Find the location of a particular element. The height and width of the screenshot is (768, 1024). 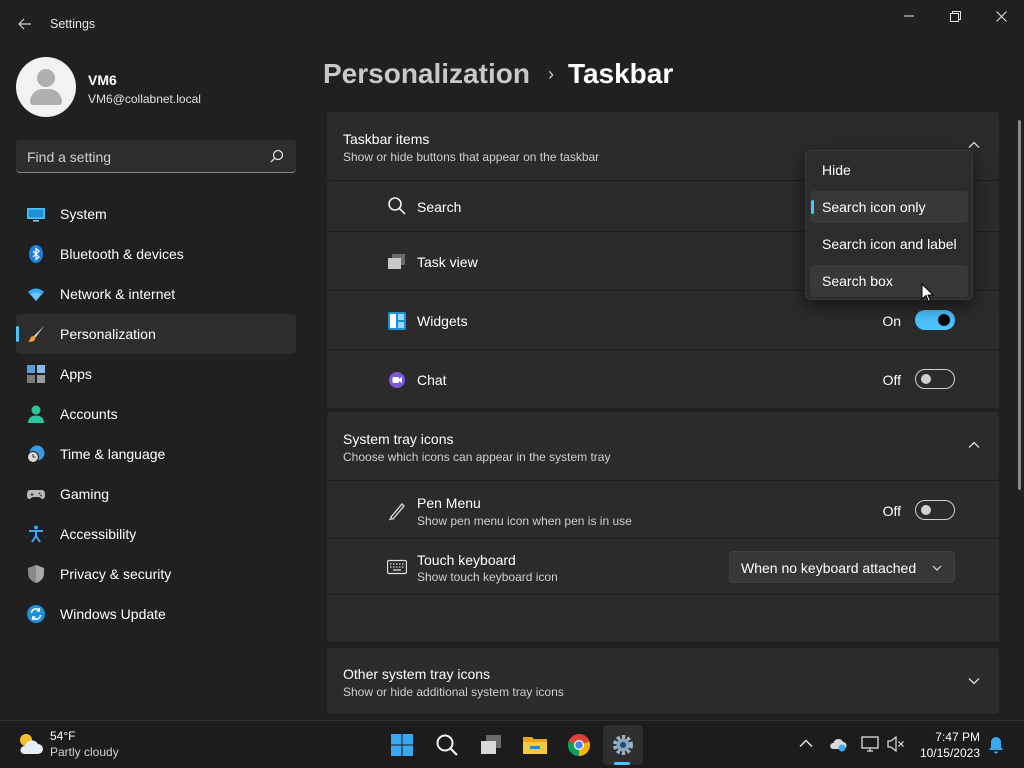

settings-taskbar-button is located at coordinates (623, 745).